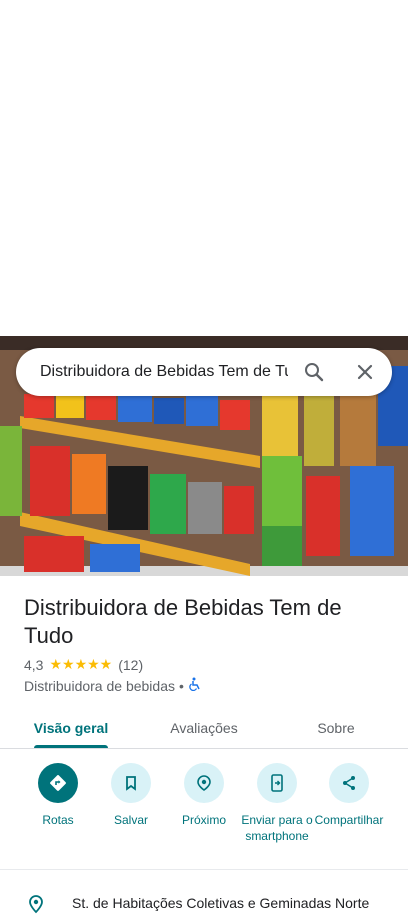  What do you see at coordinates (71, 728) in the screenshot?
I see `tab-overview: Visão geral` at bounding box center [71, 728].